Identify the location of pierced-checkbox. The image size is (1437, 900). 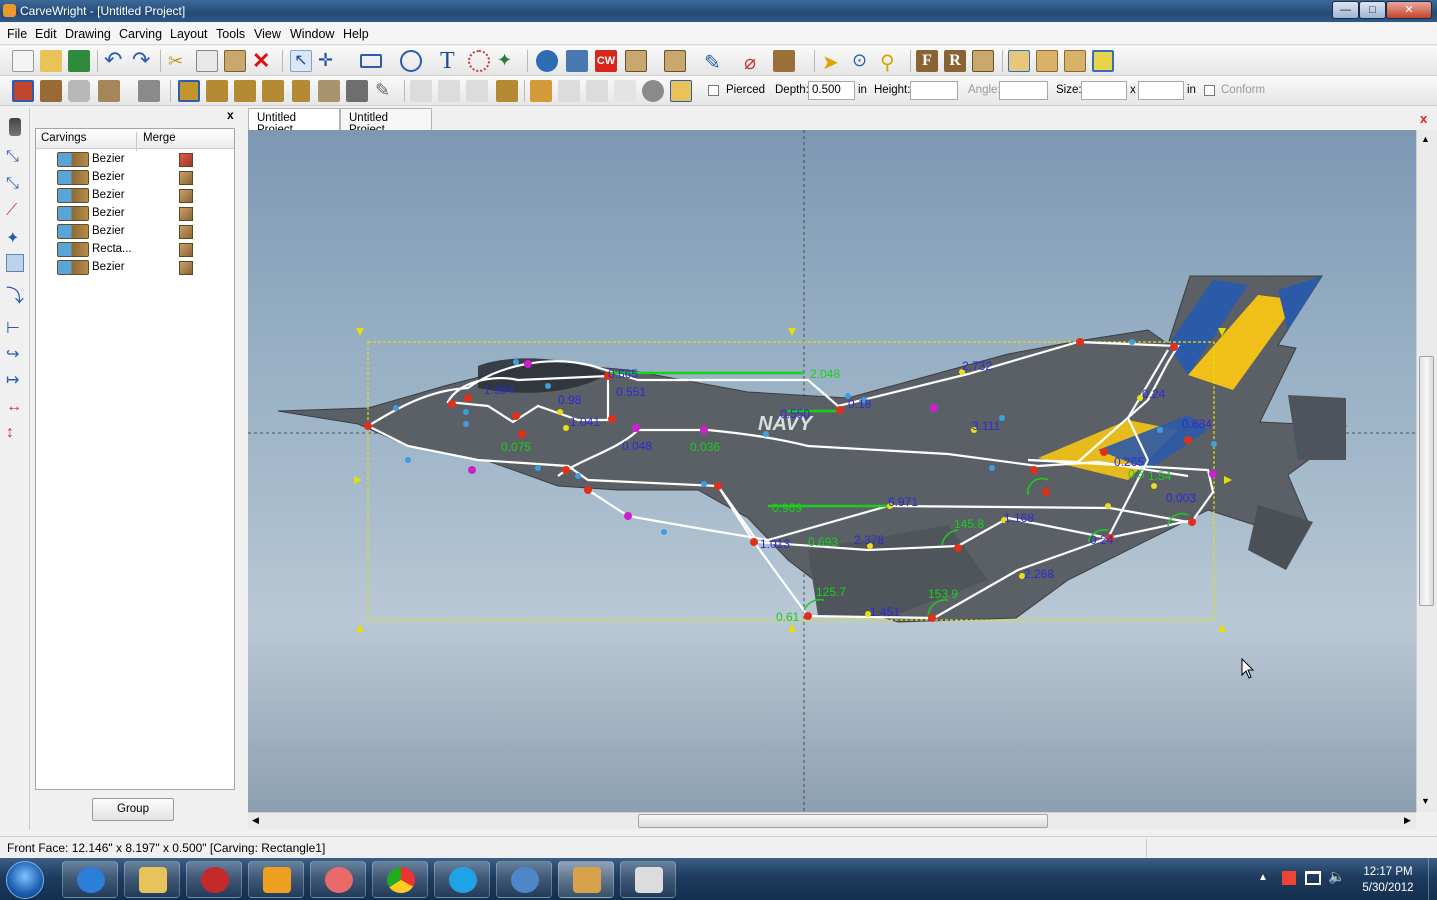
(713, 90).